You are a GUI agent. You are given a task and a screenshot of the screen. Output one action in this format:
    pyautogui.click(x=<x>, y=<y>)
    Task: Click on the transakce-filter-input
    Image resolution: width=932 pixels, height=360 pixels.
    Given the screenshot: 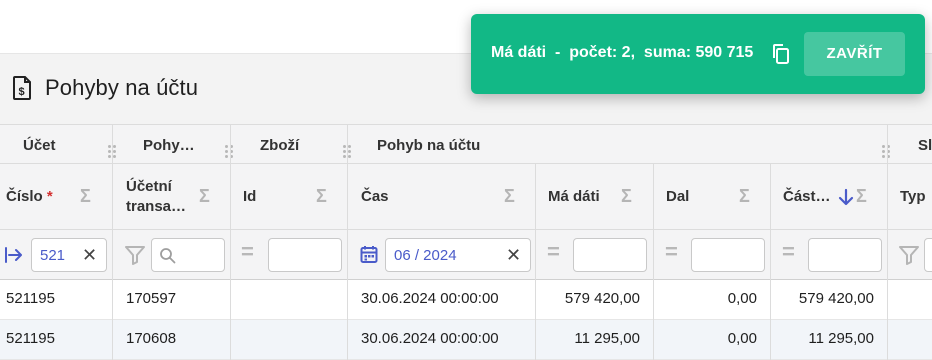 What is the action you would take?
    pyautogui.click(x=188, y=255)
    